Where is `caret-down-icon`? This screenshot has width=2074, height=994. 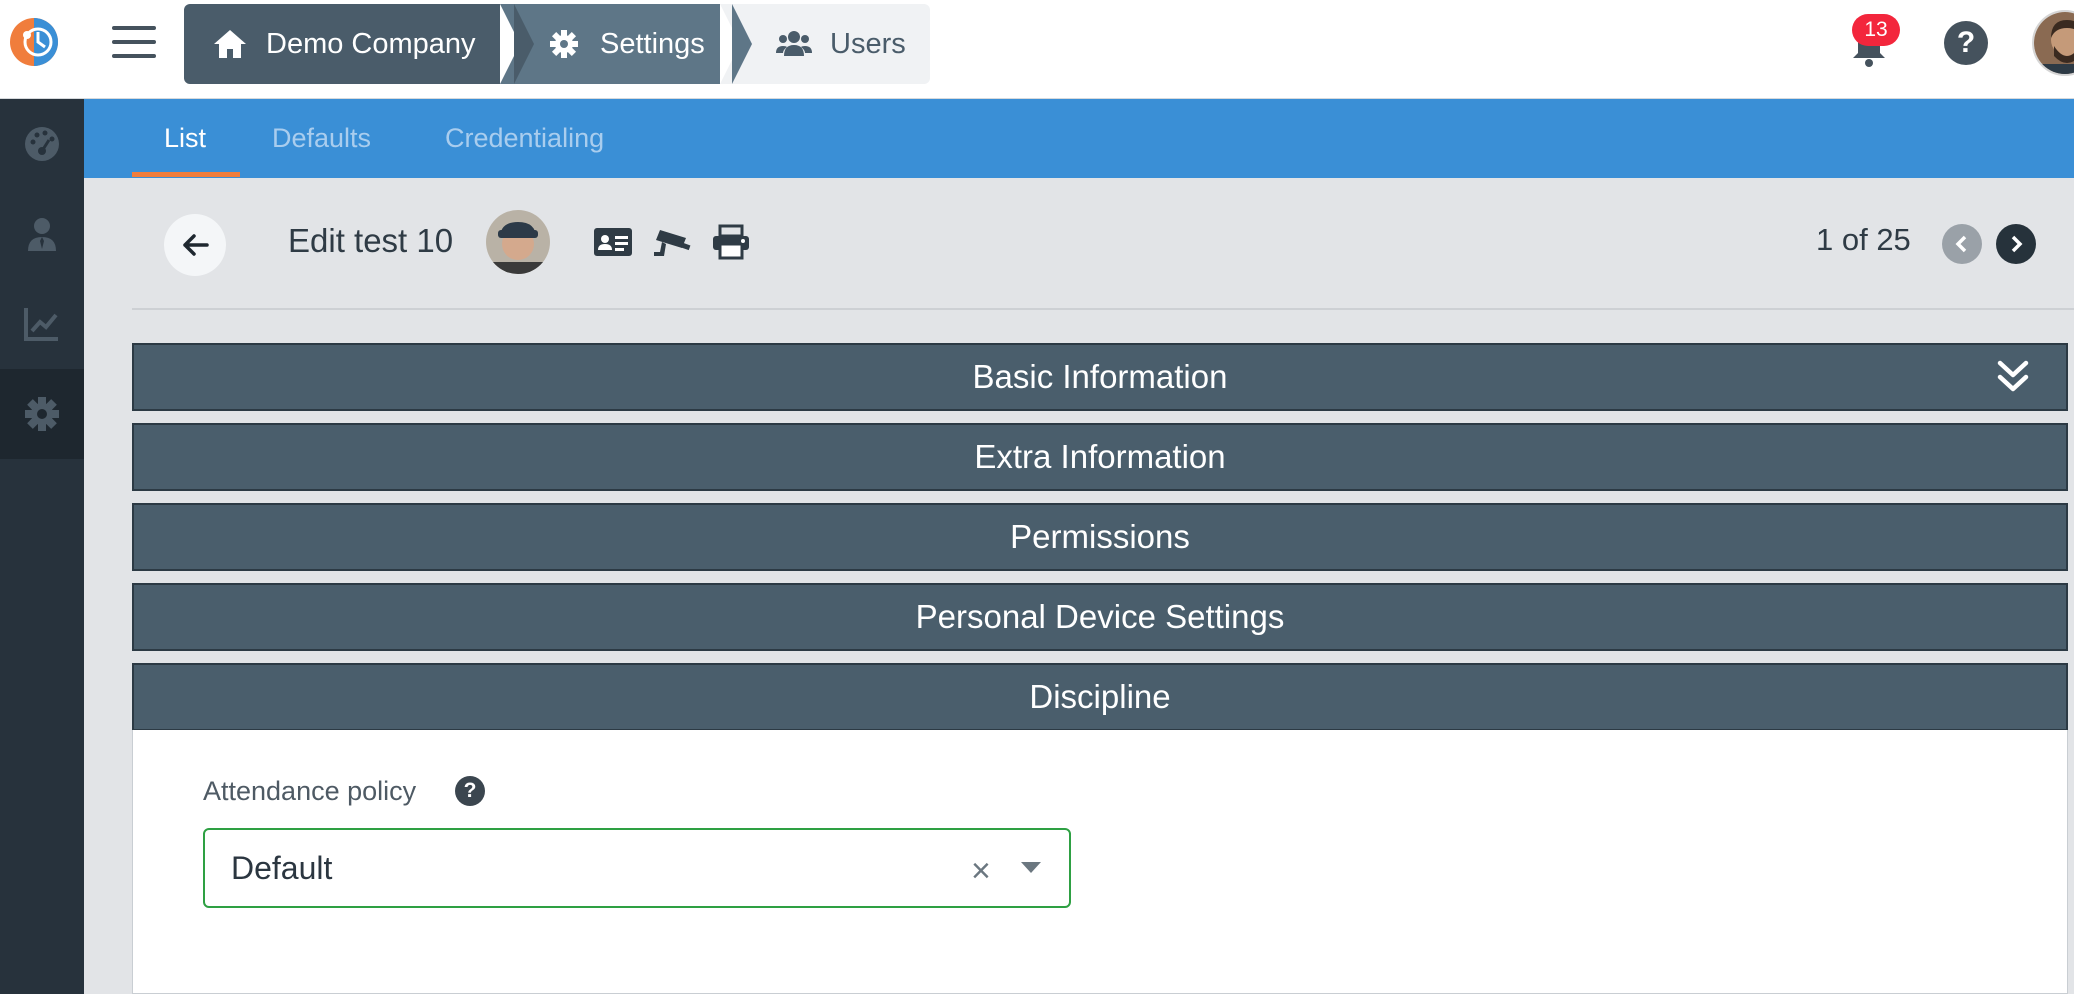
caret-down-icon is located at coordinates (1031, 867).